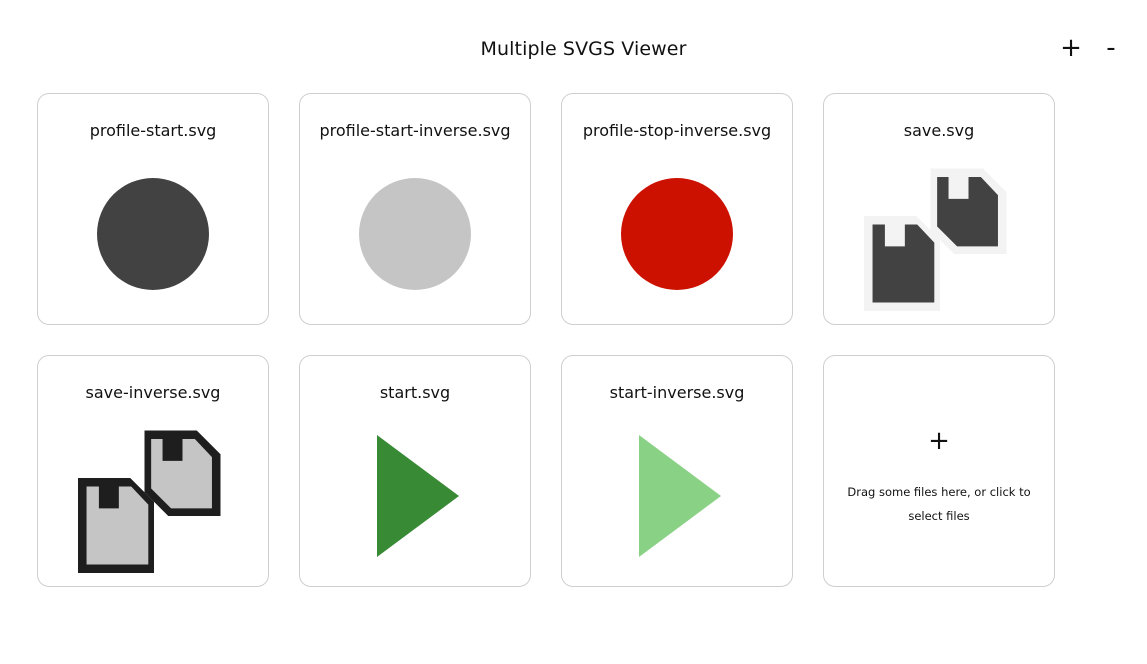  I want to click on svg-card: profile-start-inverse.svg, so click(415, 209).